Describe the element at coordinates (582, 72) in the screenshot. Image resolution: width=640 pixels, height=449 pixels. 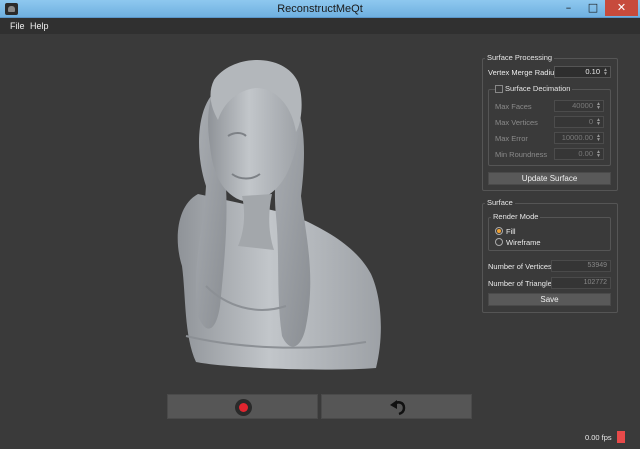
I see `vertex-merge-radius-spinbox: 0.10 ▲ ▼` at that location.